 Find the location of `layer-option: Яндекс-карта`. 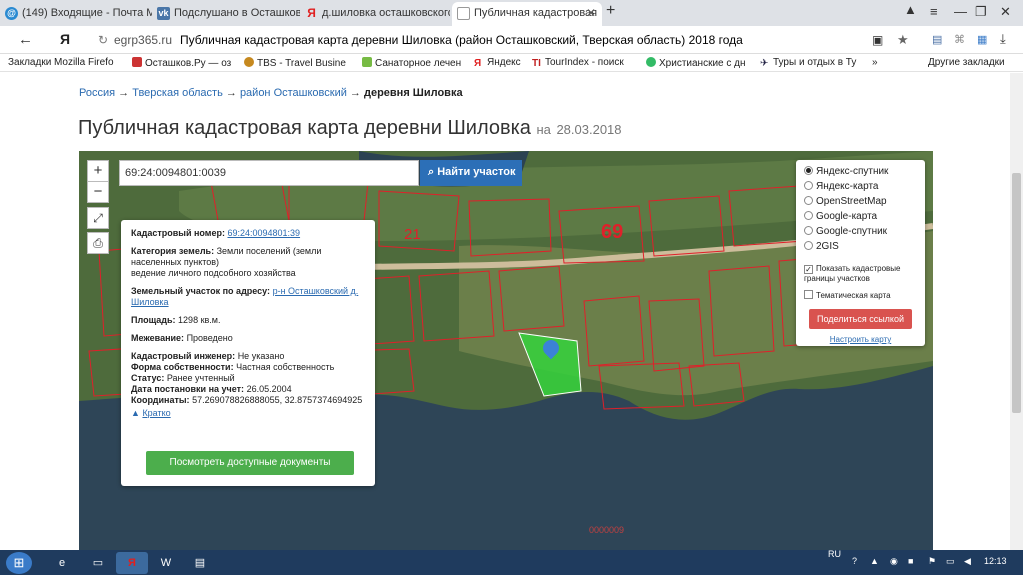

layer-option: Яндекс-карта is located at coordinates (860, 188).